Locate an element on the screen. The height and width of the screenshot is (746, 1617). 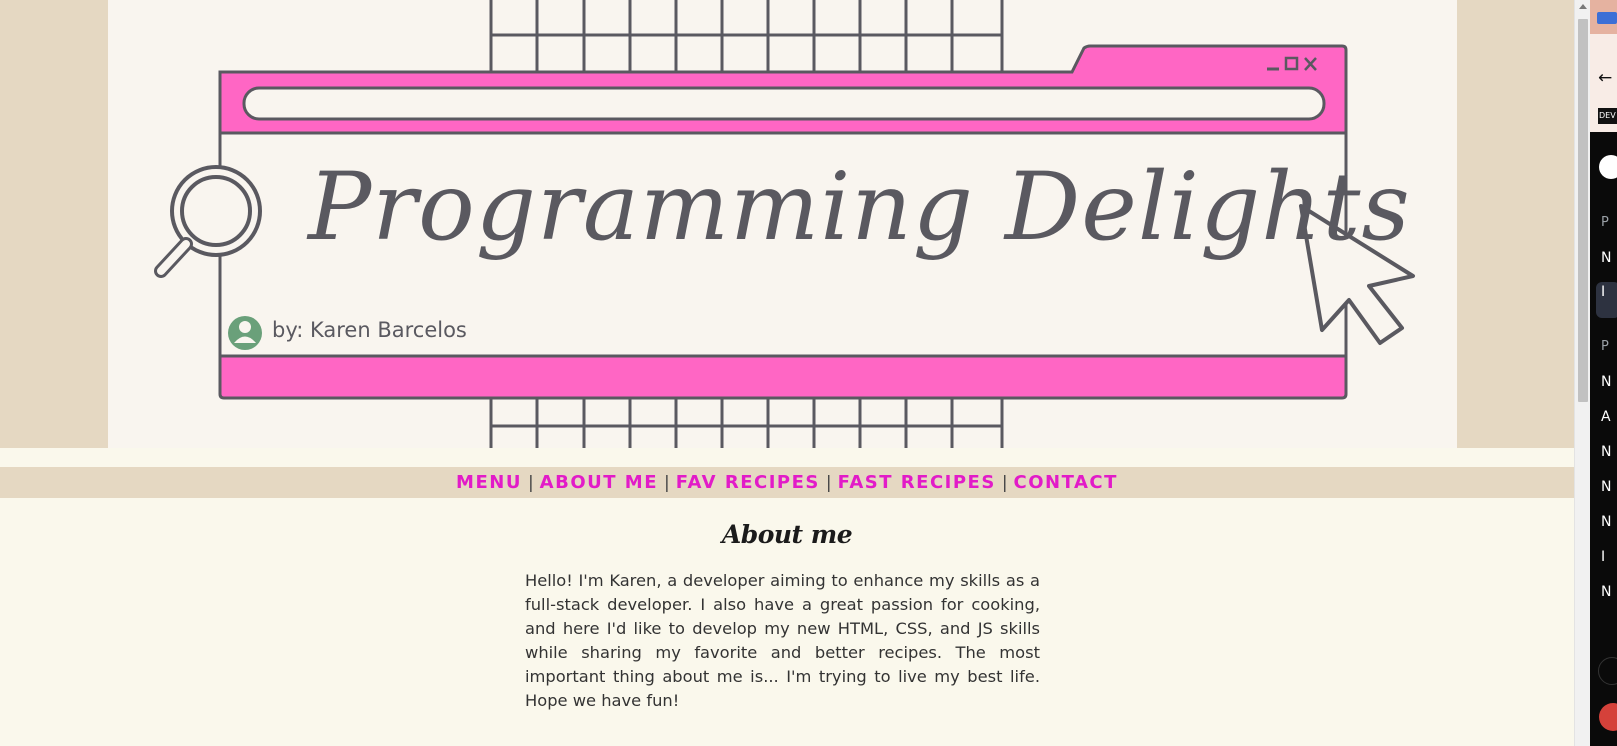
scroll-up-arrow-icon is located at coordinates (1583, 6).